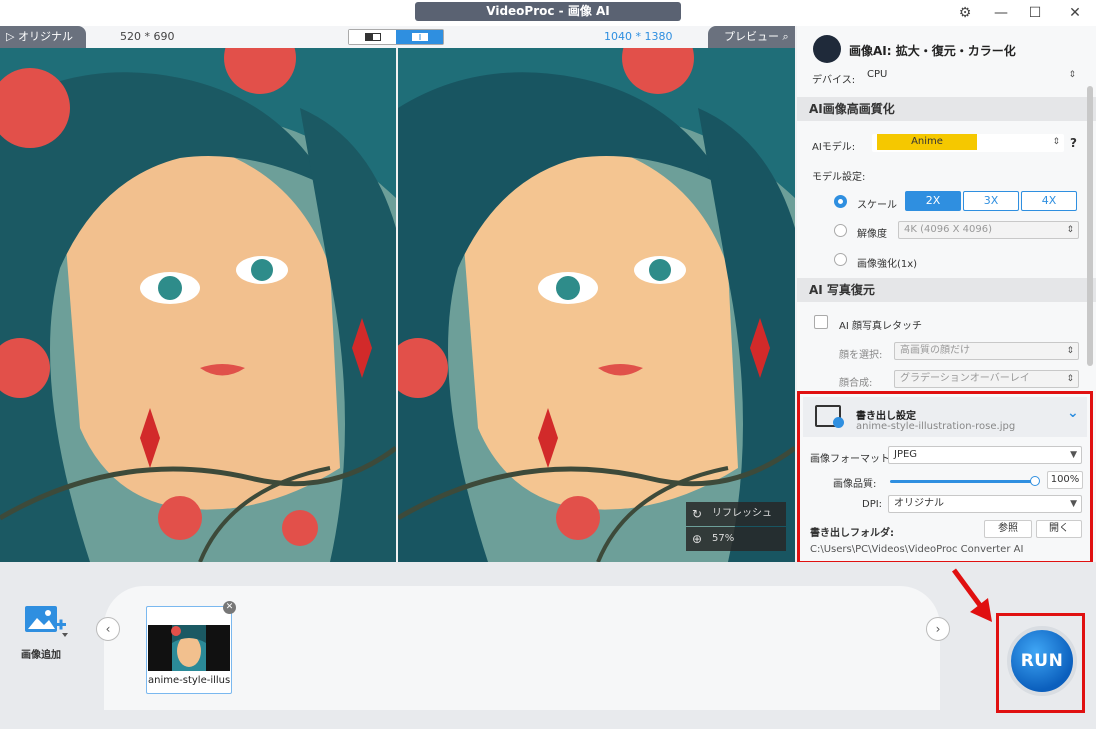 Image resolution: width=1096 pixels, height=729 pixels. What do you see at coordinates (189, 680) in the screenshot?
I see `thumbnail-name: anime-style-illust` at bounding box center [189, 680].